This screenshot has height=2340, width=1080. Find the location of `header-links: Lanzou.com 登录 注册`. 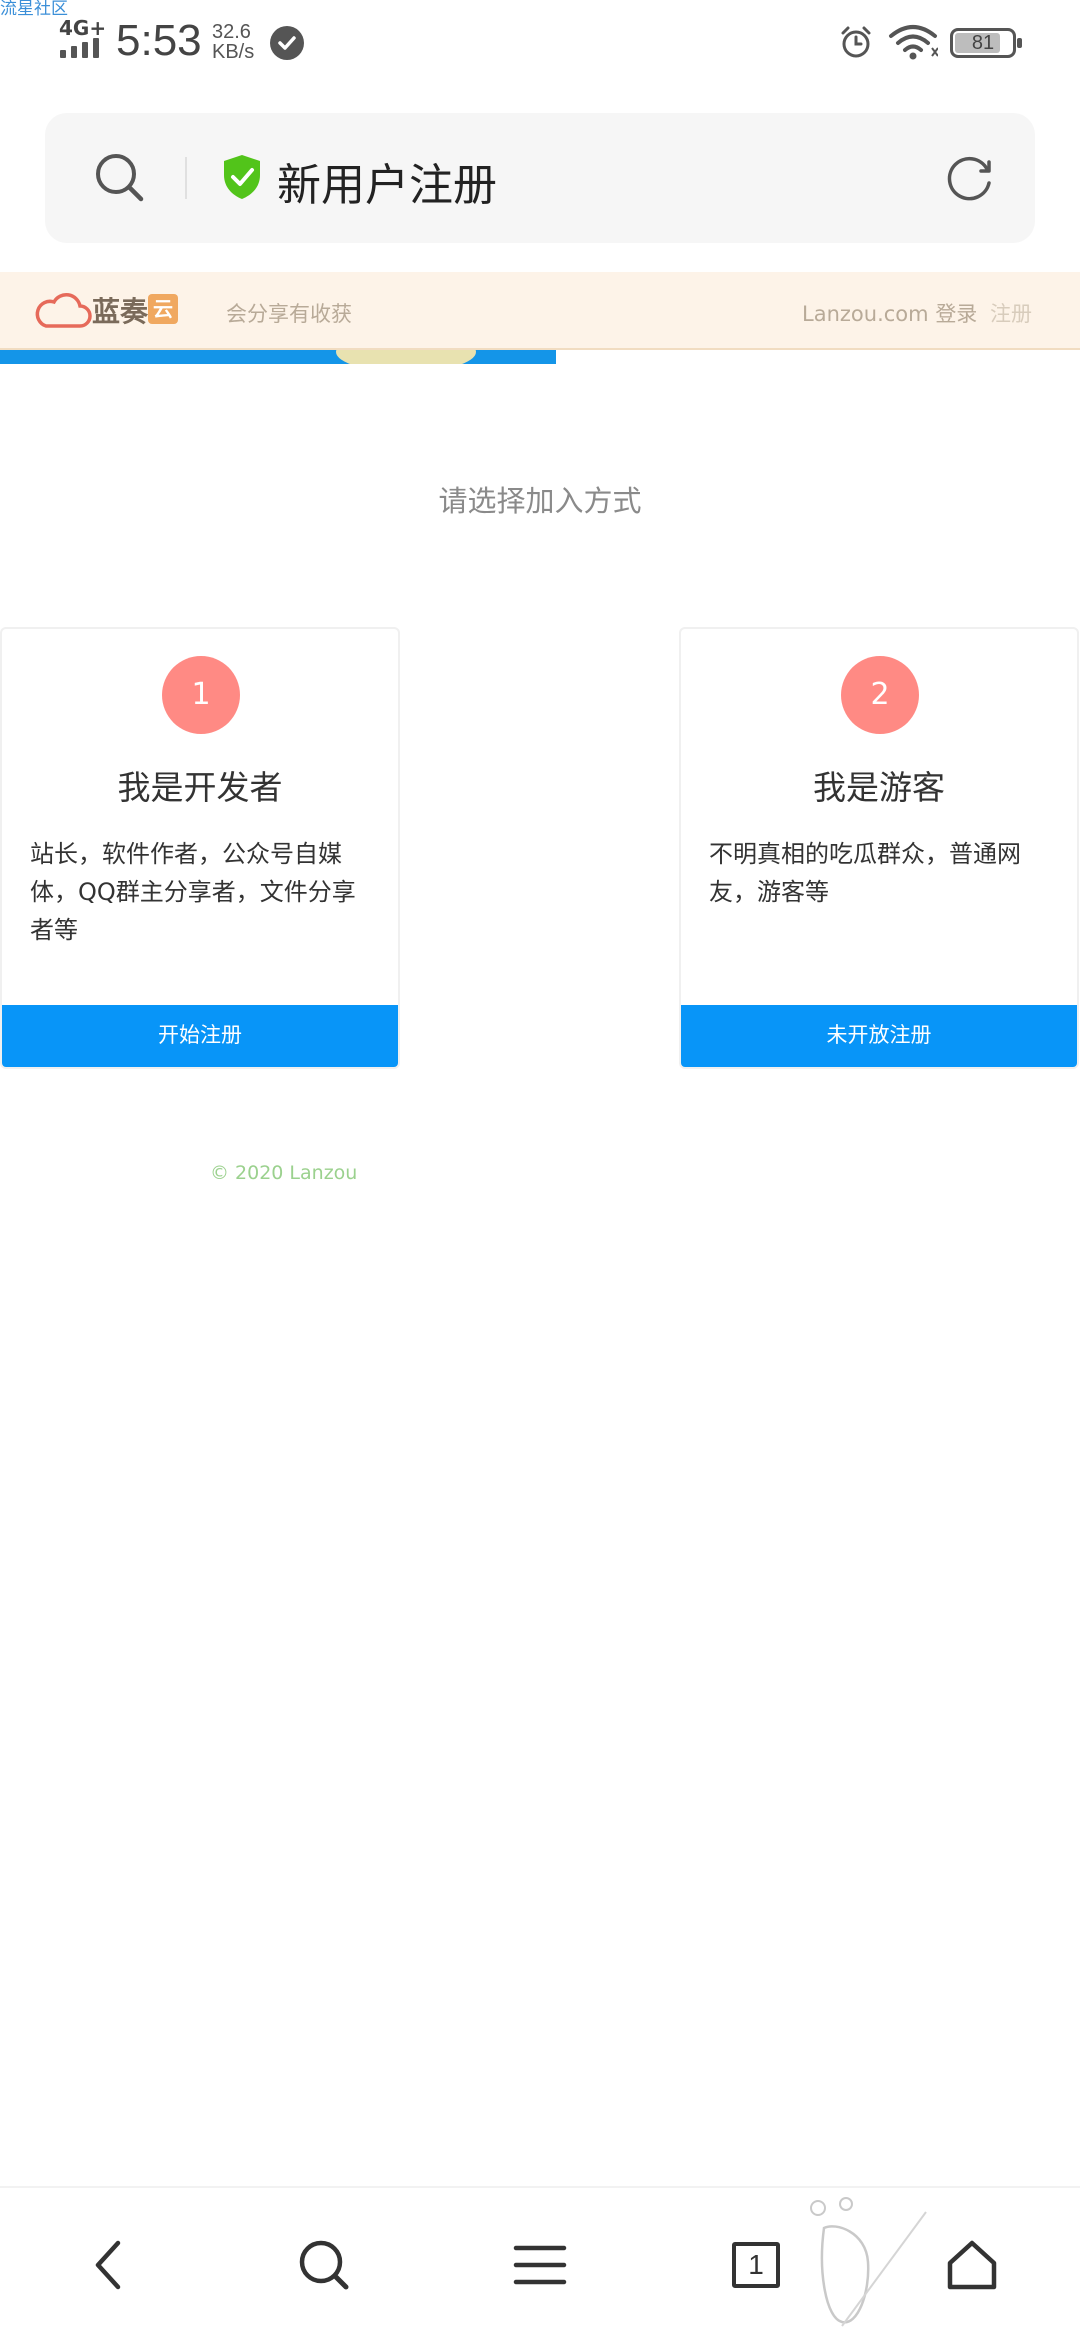

header-links: Lanzou.com 登录 注册 is located at coordinates (917, 313).